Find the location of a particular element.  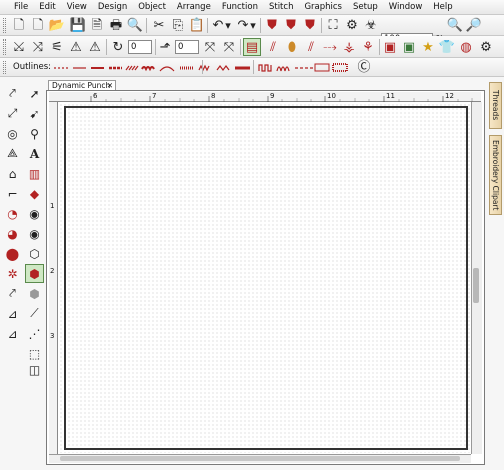

vertical-ruler: 1 2 3 is located at coordinates (53, 278).